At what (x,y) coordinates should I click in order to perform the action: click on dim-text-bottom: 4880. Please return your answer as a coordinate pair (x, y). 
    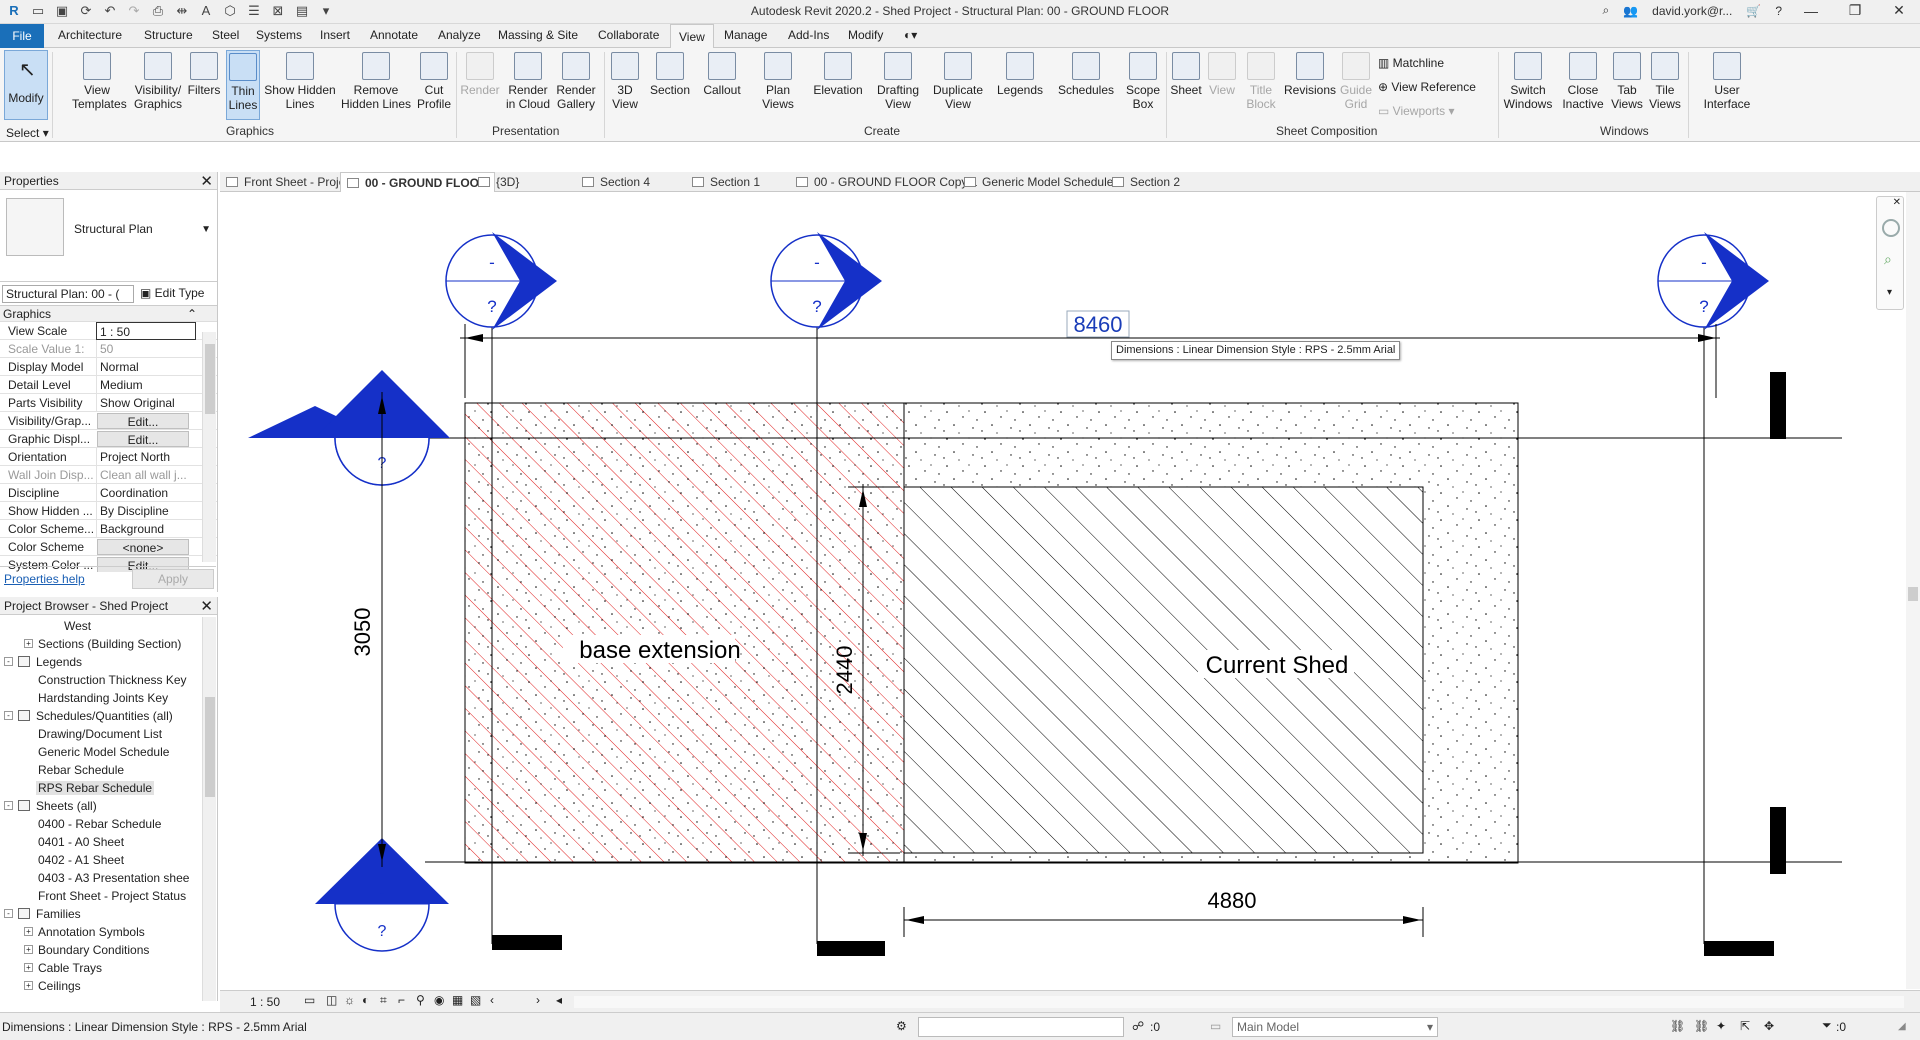
    Looking at the image, I should click on (1232, 900).